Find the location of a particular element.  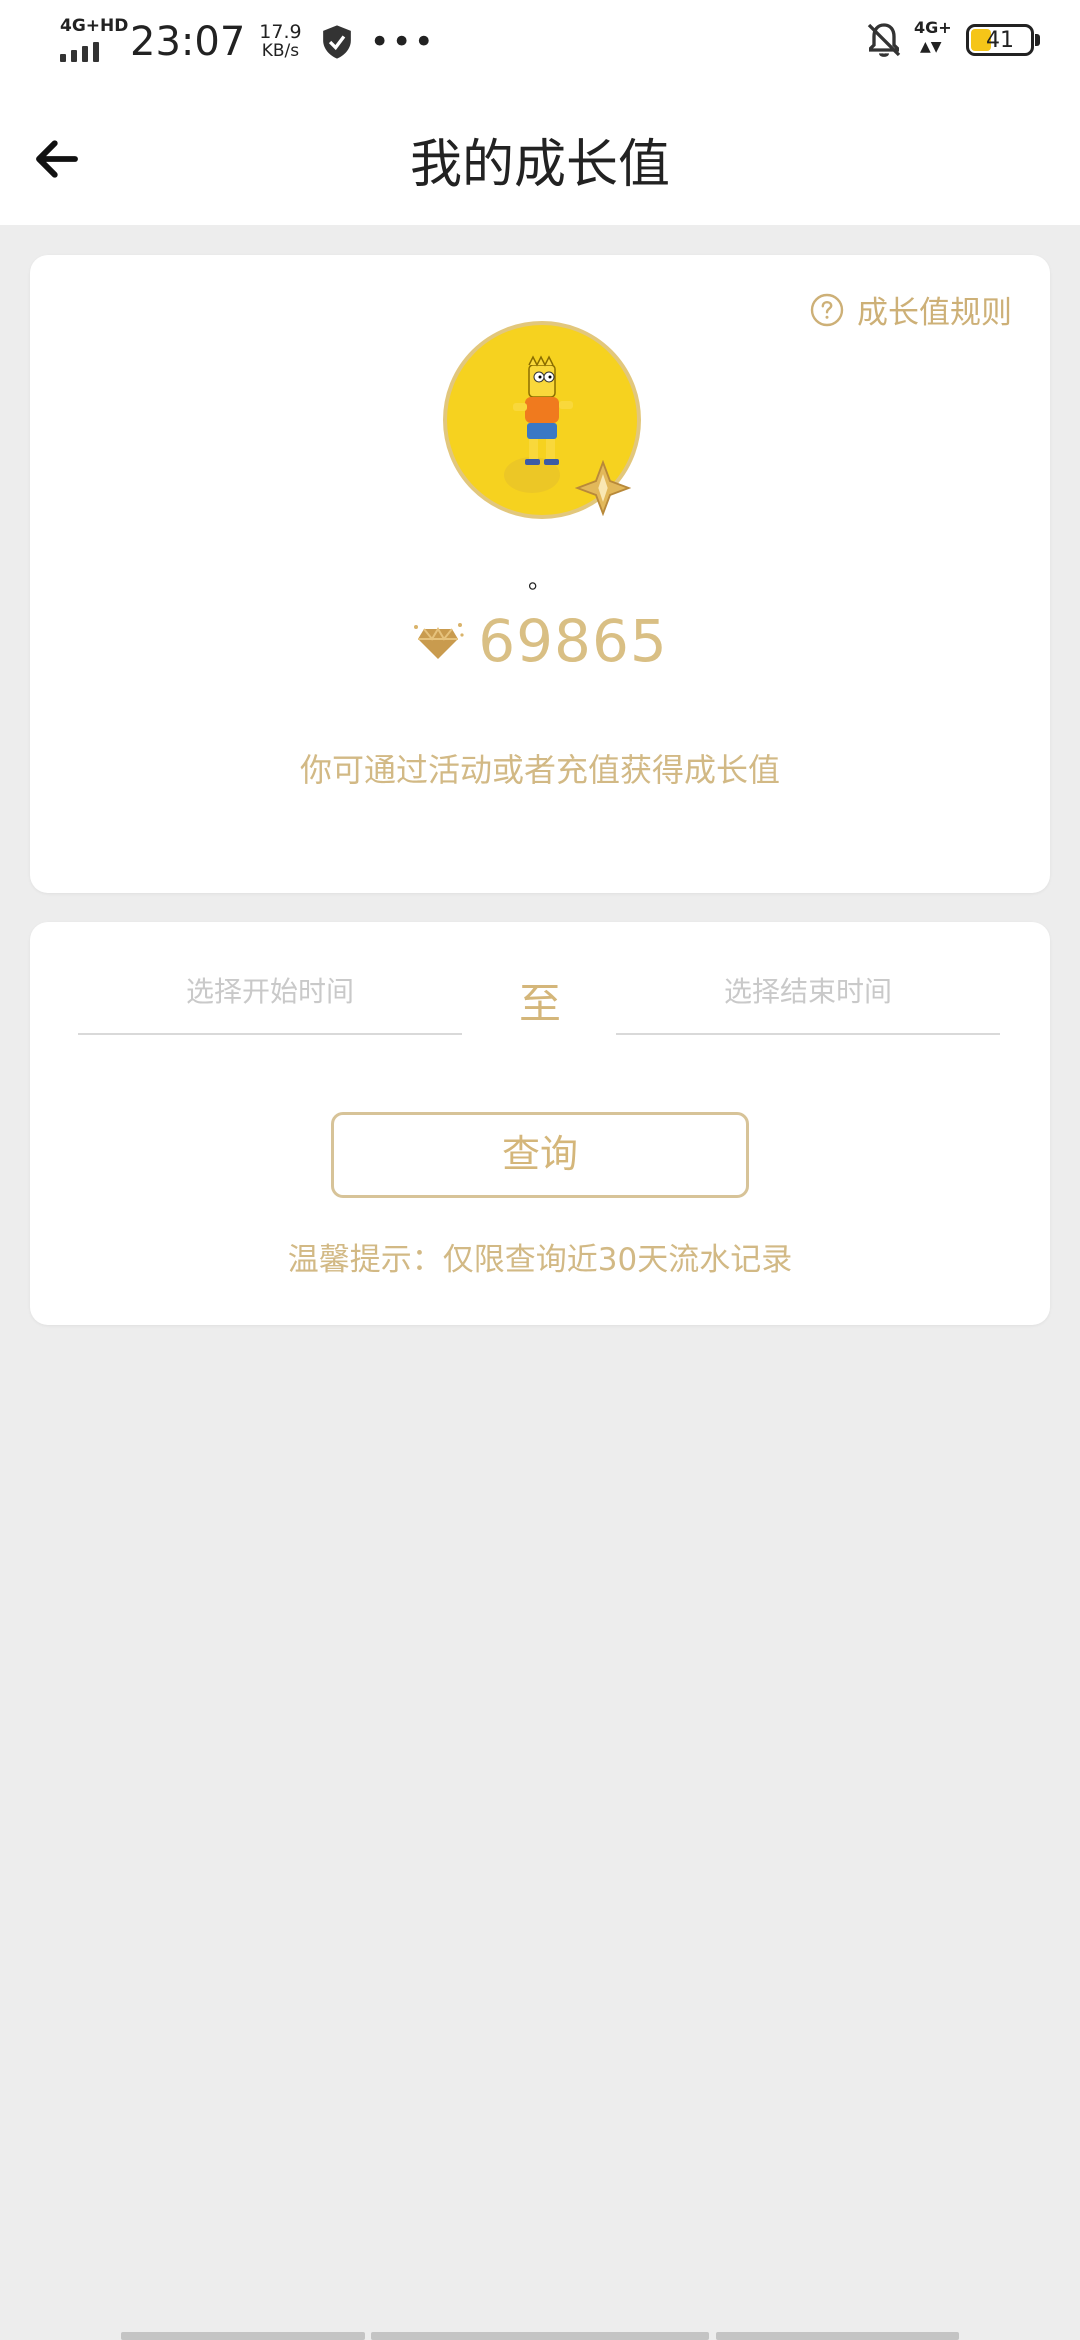

speed-value: 17.9 is located at coordinates (280, 32).